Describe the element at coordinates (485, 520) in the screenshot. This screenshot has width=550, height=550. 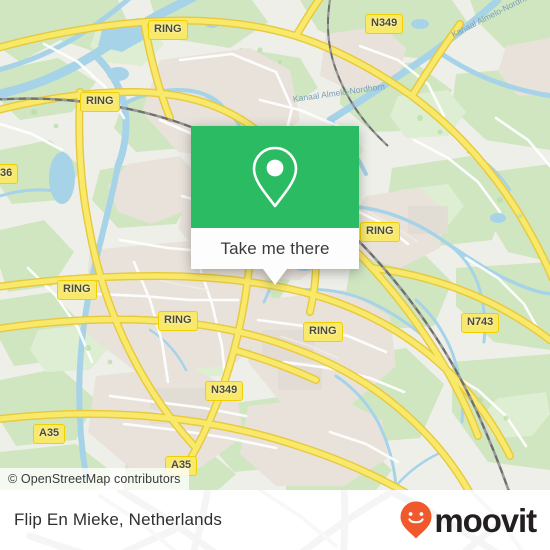
I see `moovit-wordmark: moovit` at that location.